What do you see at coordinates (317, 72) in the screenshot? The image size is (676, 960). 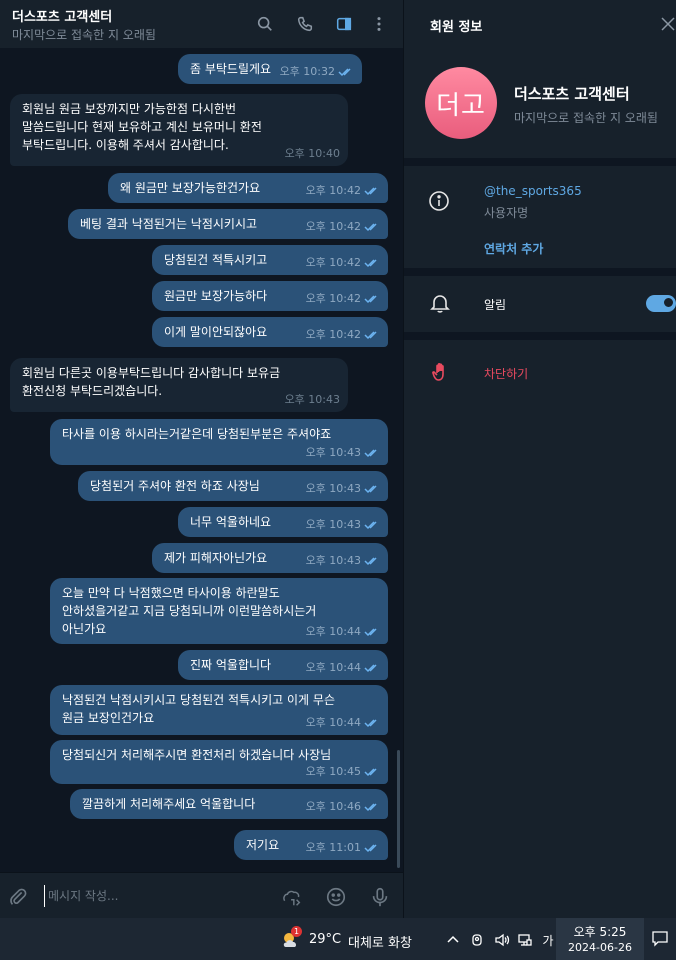 I see `message-meta: 오후 10:32` at bounding box center [317, 72].